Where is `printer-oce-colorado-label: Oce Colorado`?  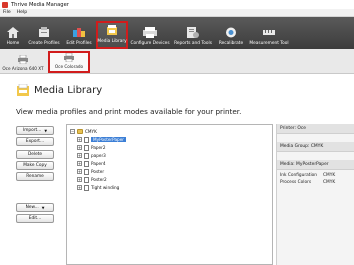 printer-oce-colorado-label: Oce Colorado is located at coordinates (69, 66).